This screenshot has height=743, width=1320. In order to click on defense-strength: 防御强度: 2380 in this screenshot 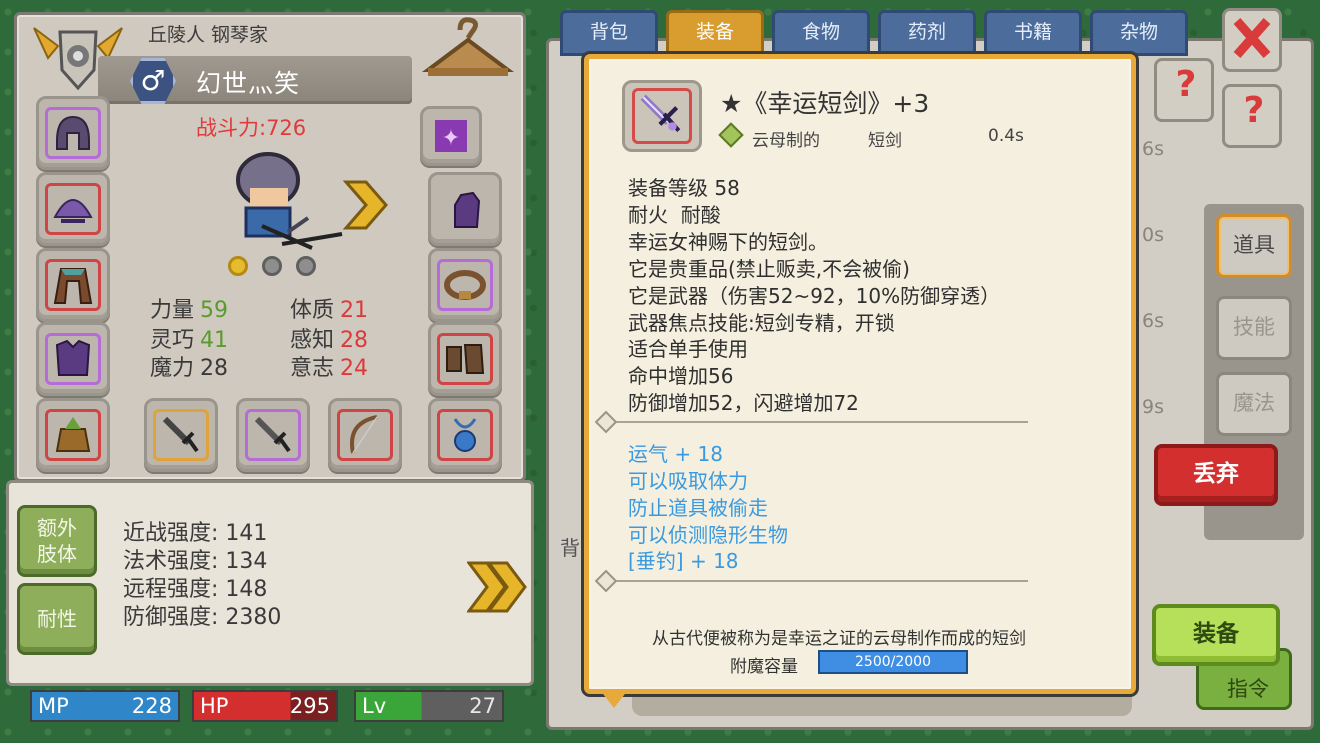, I will do `click(202, 617)`.